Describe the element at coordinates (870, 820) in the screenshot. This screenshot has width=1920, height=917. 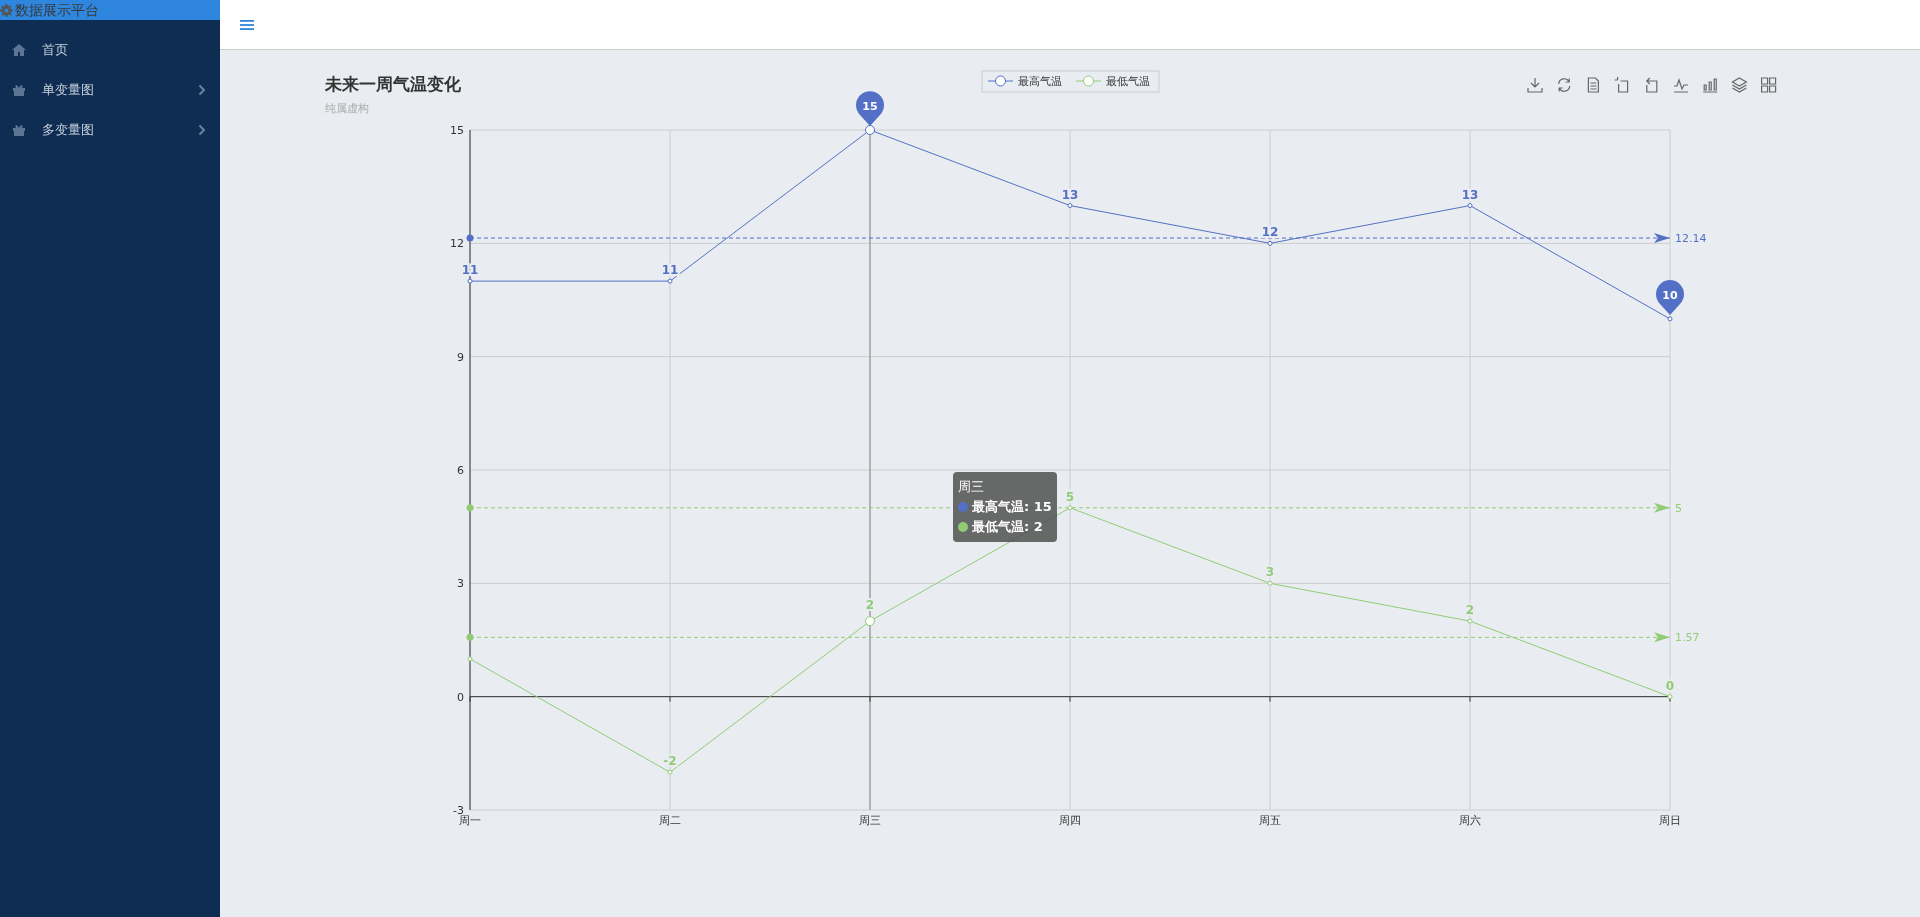
I see `axis-label: 周三` at that location.